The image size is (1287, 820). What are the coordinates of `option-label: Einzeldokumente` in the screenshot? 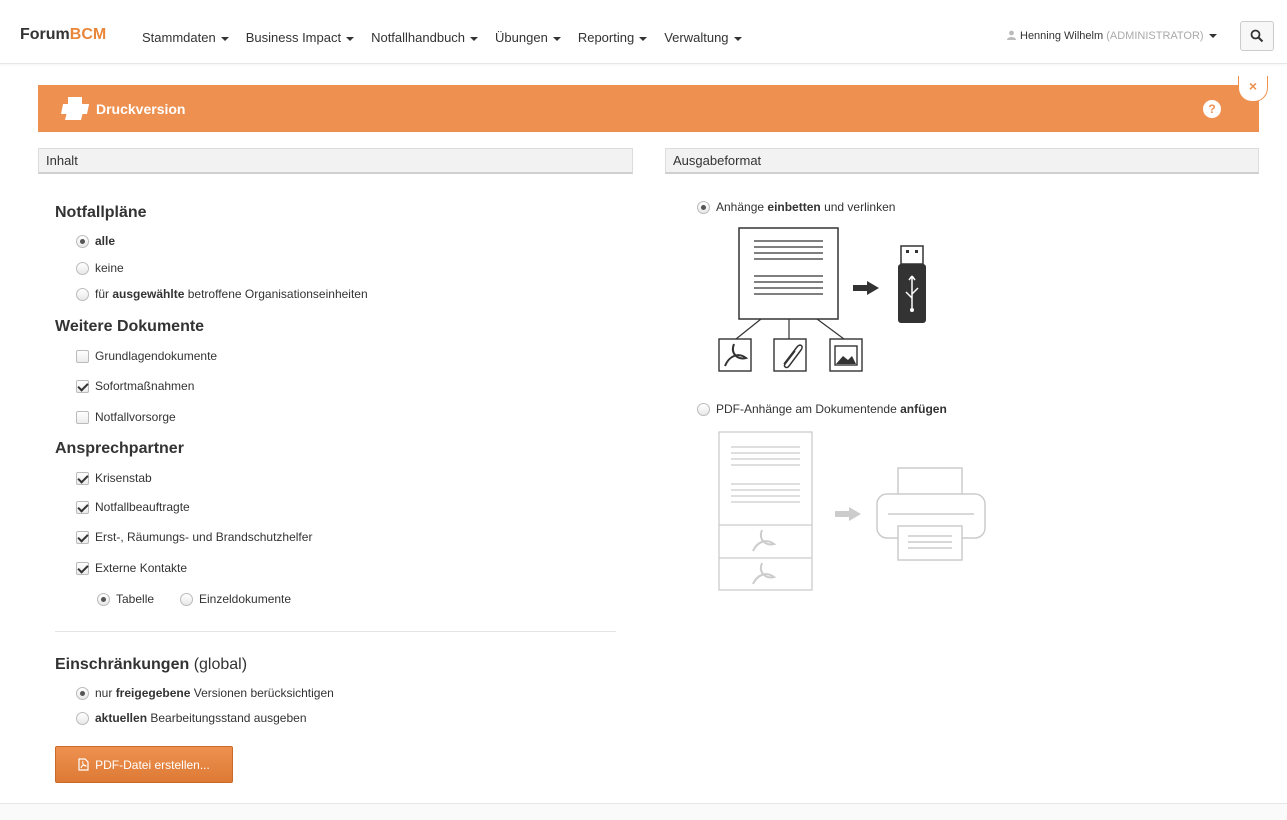 It's located at (245, 599).